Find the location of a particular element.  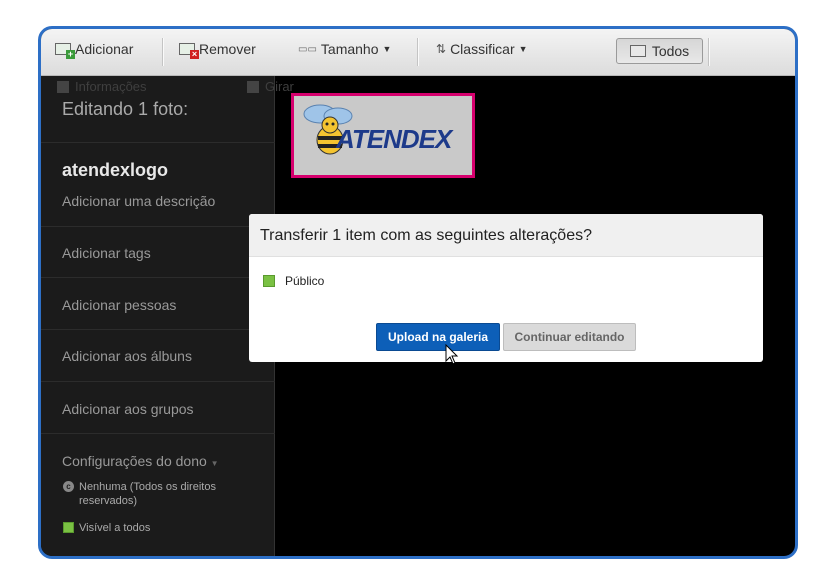

rotate-icon is located at coordinates (253, 86).